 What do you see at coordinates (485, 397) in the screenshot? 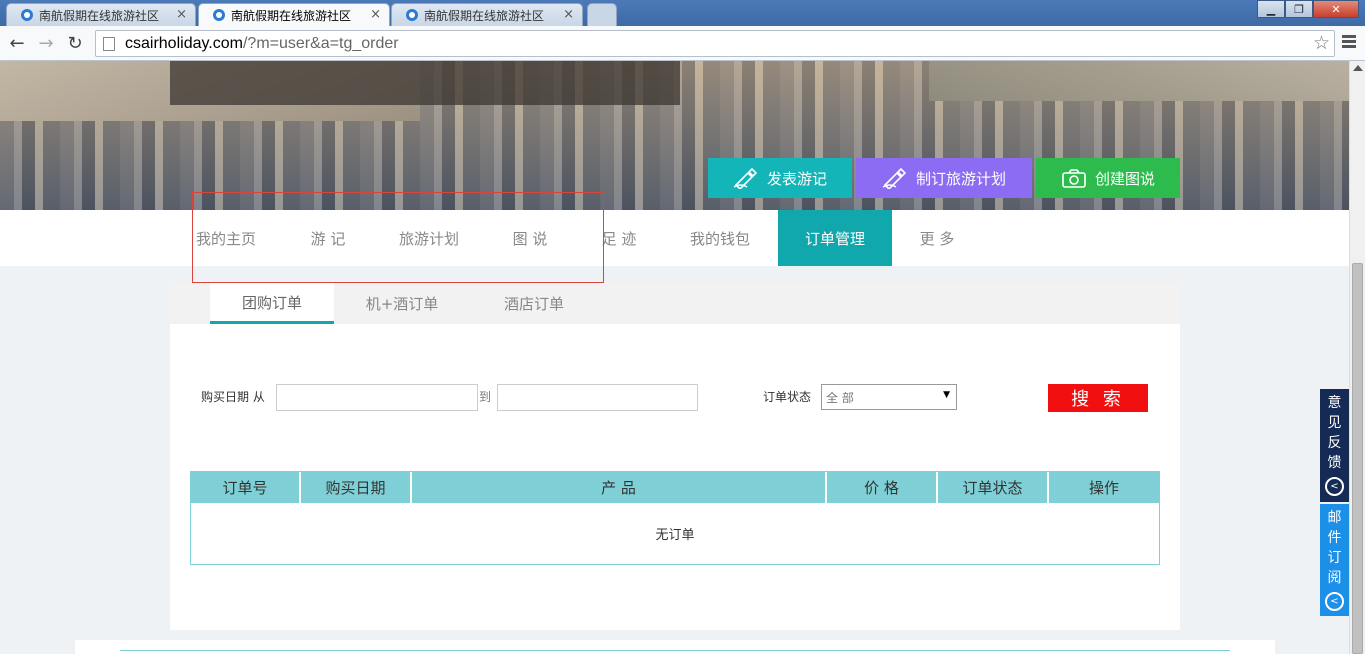
I see `date-to-label: 到` at bounding box center [485, 397].